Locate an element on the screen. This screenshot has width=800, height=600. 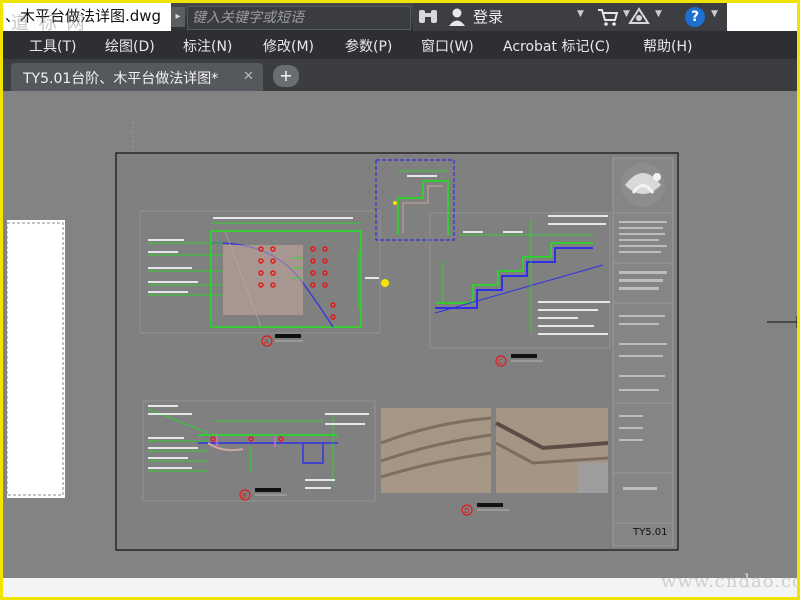
title-bar: 、木平台做法详图.dwg ▸ 登录 ▼ ▼ is located at coordinates (400, 17).